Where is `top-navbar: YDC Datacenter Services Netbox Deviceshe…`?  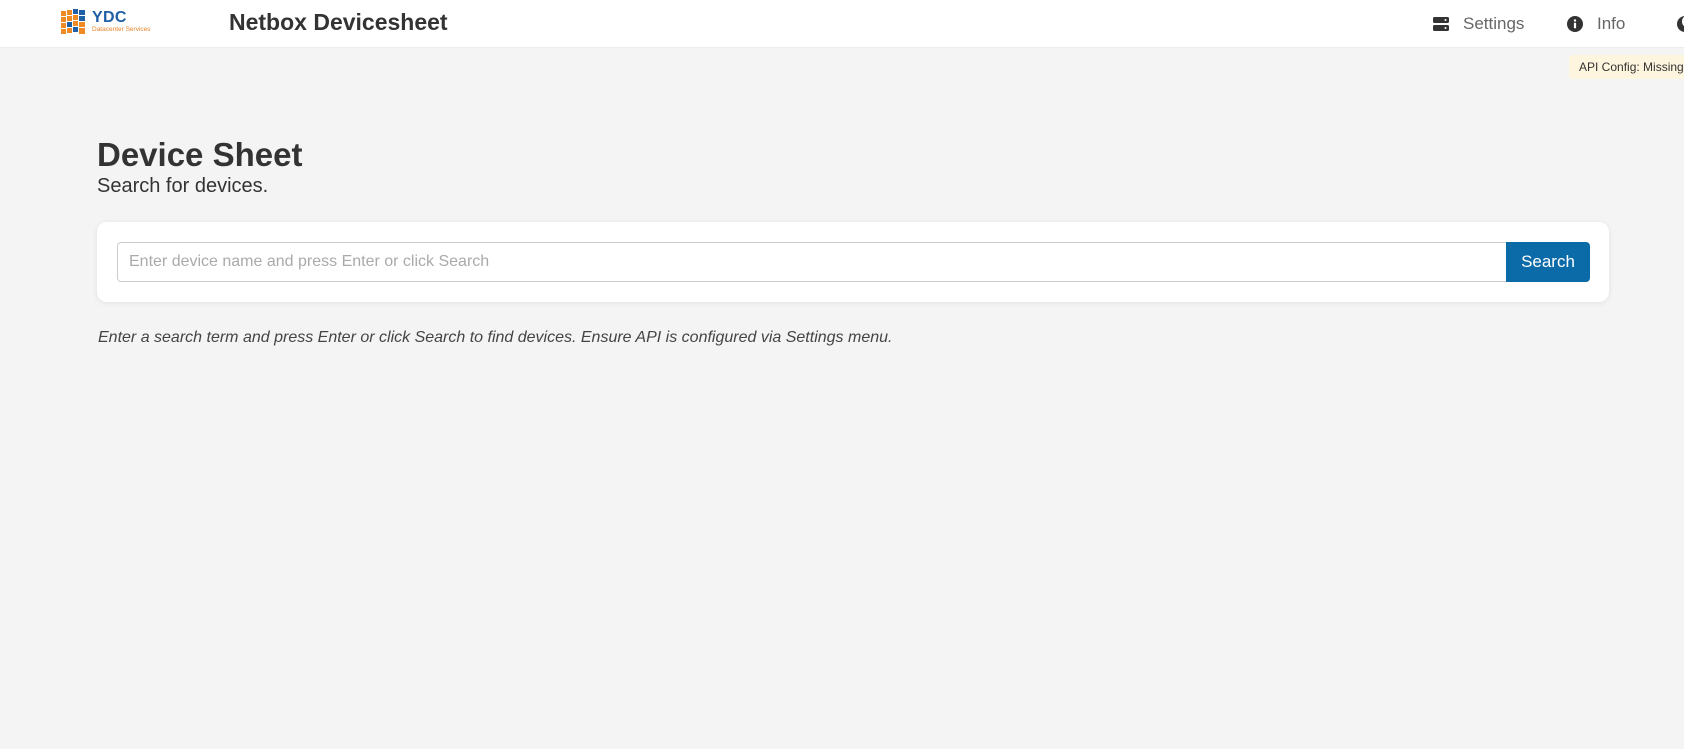
top-navbar: YDC Datacenter Services Netbox Deviceshe… is located at coordinates (842, 24).